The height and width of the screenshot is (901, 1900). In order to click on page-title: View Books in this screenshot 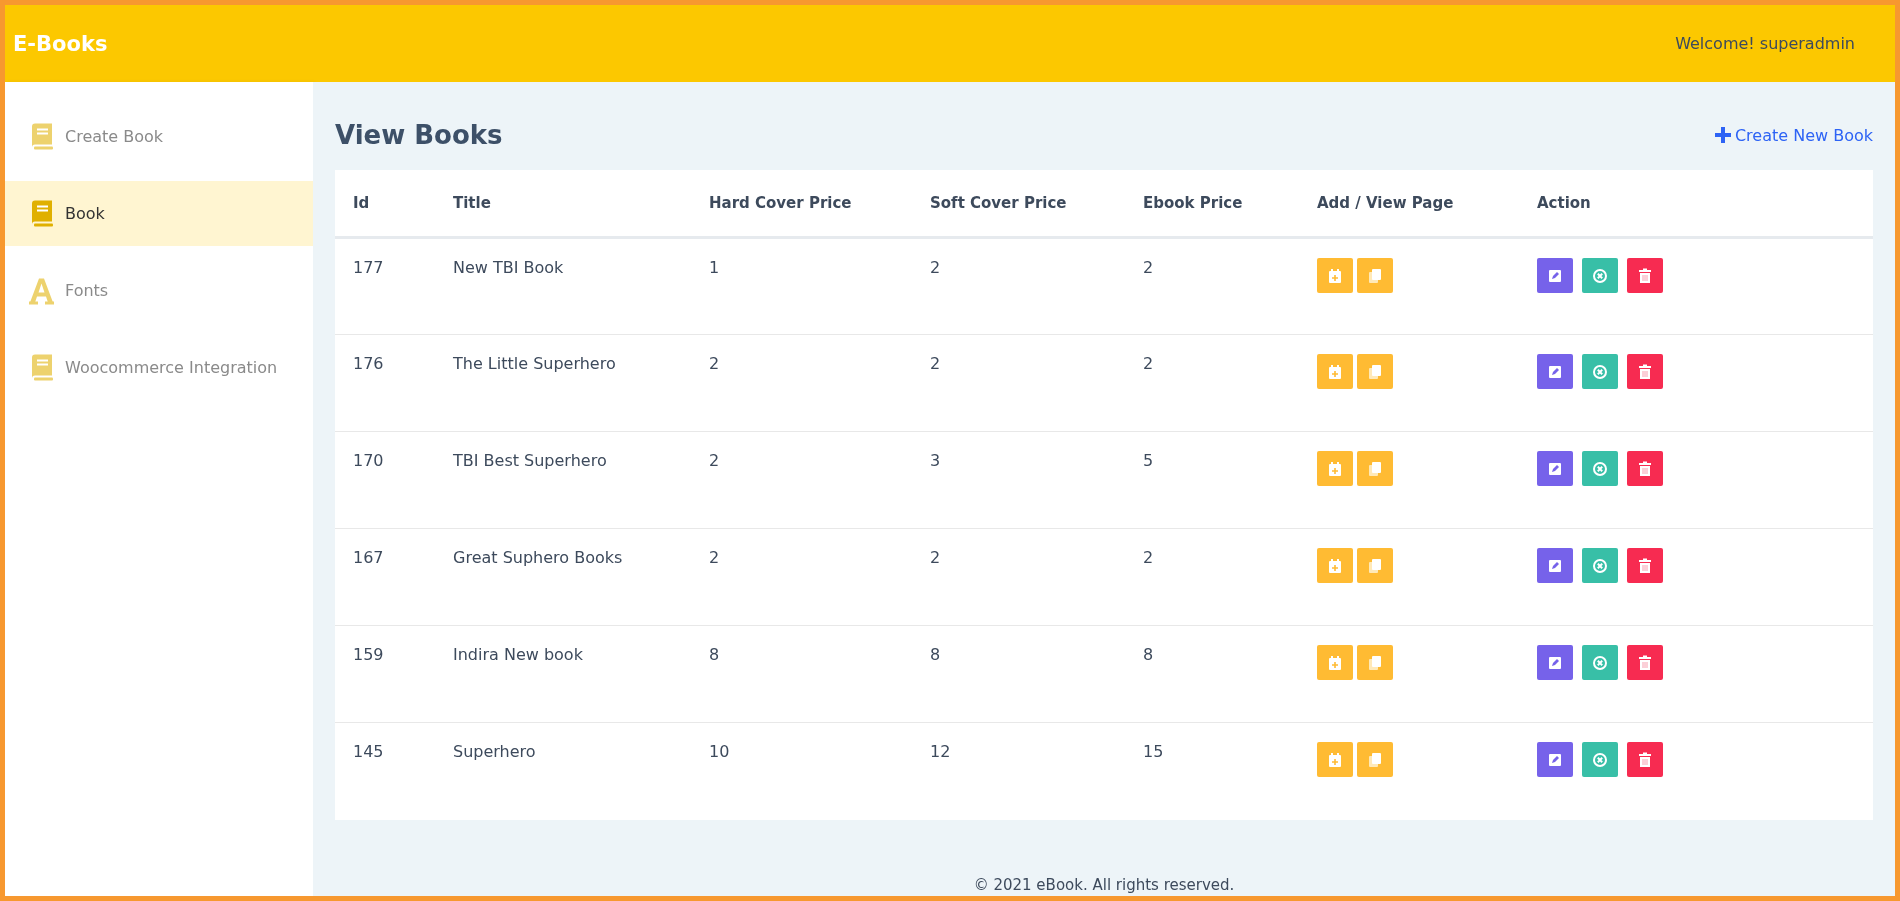, I will do `click(419, 135)`.